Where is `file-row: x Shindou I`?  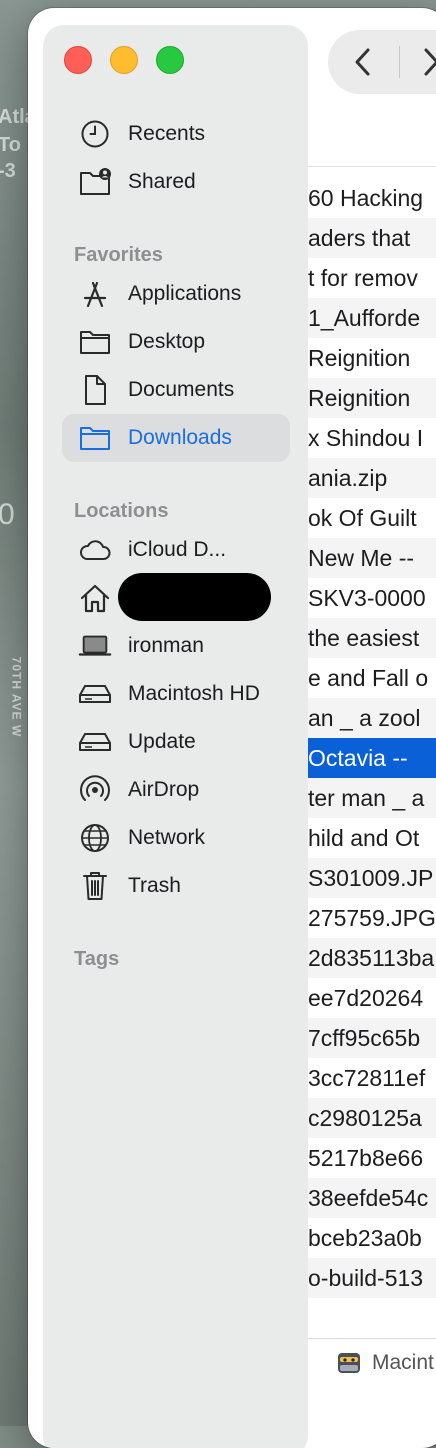
file-row: x Shindou I is located at coordinates (372, 438).